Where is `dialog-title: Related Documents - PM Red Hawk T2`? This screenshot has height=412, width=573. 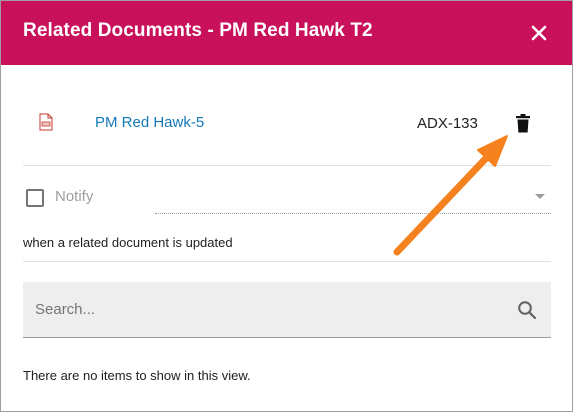 dialog-title: Related Documents - PM Red Hawk T2 is located at coordinates (198, 30).